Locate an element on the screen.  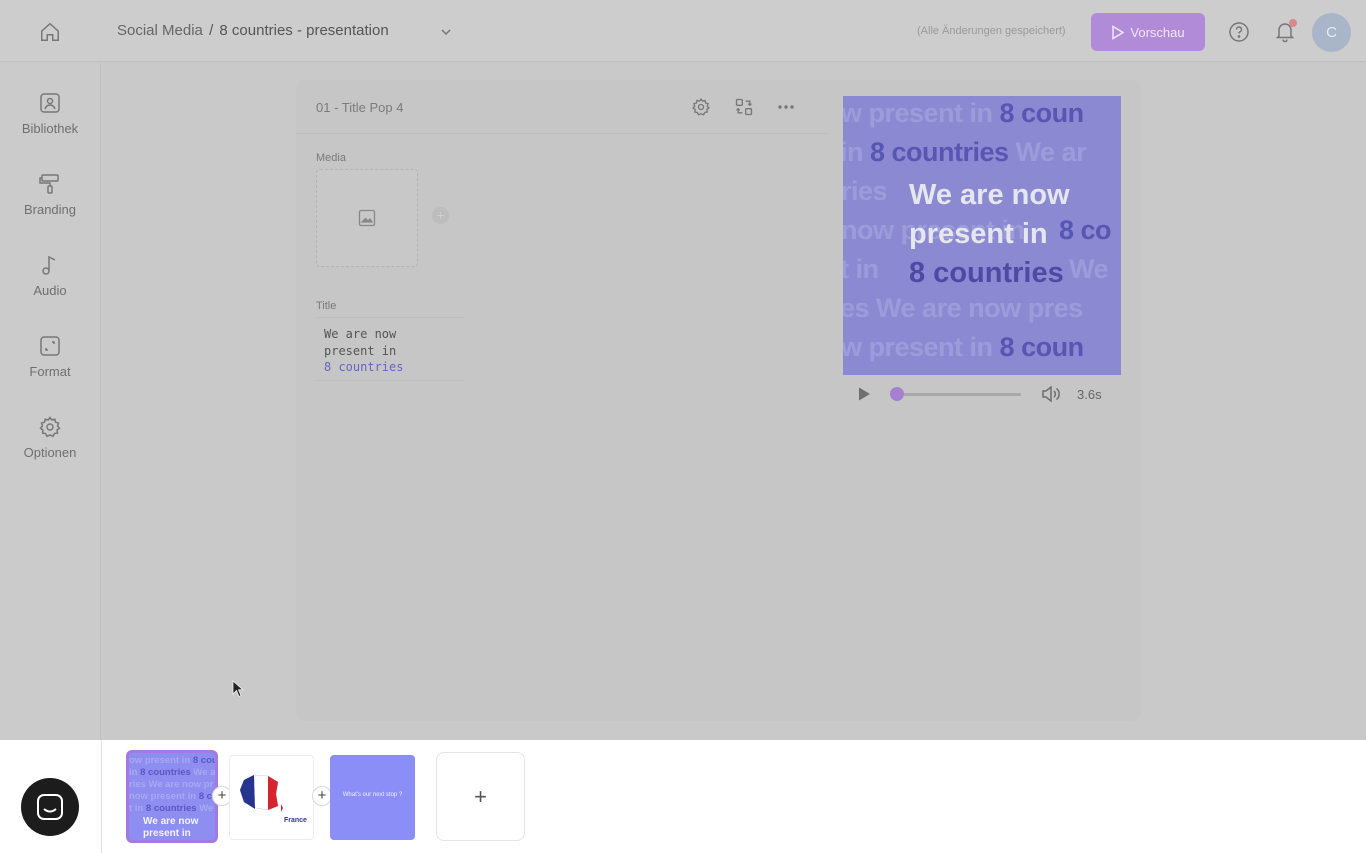
media-label: Media is located at coordinates (331, 158).